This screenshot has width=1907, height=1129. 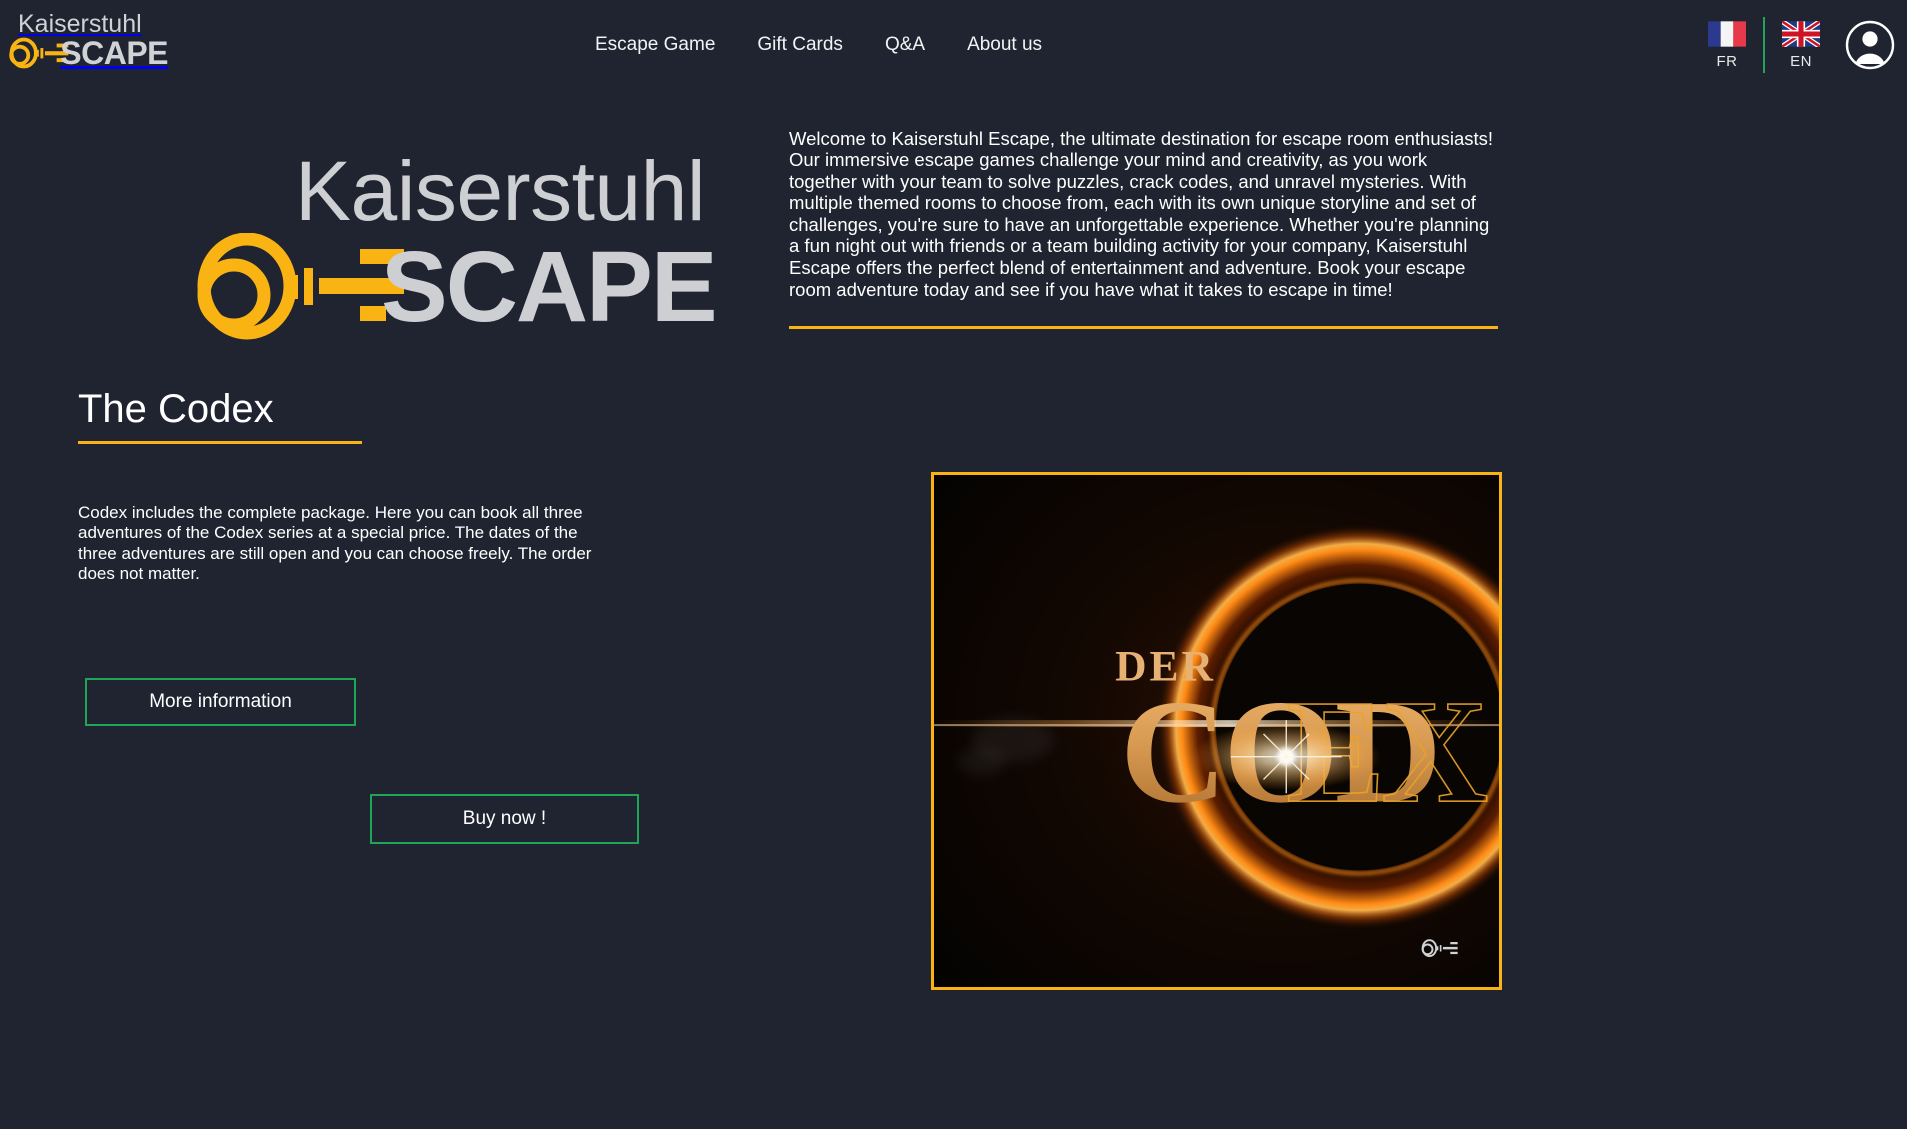 What do you see at coordinates (1727, 61) in the screenshot?
I see `language-code-fr: FR` at bounding box center [1727, 61].